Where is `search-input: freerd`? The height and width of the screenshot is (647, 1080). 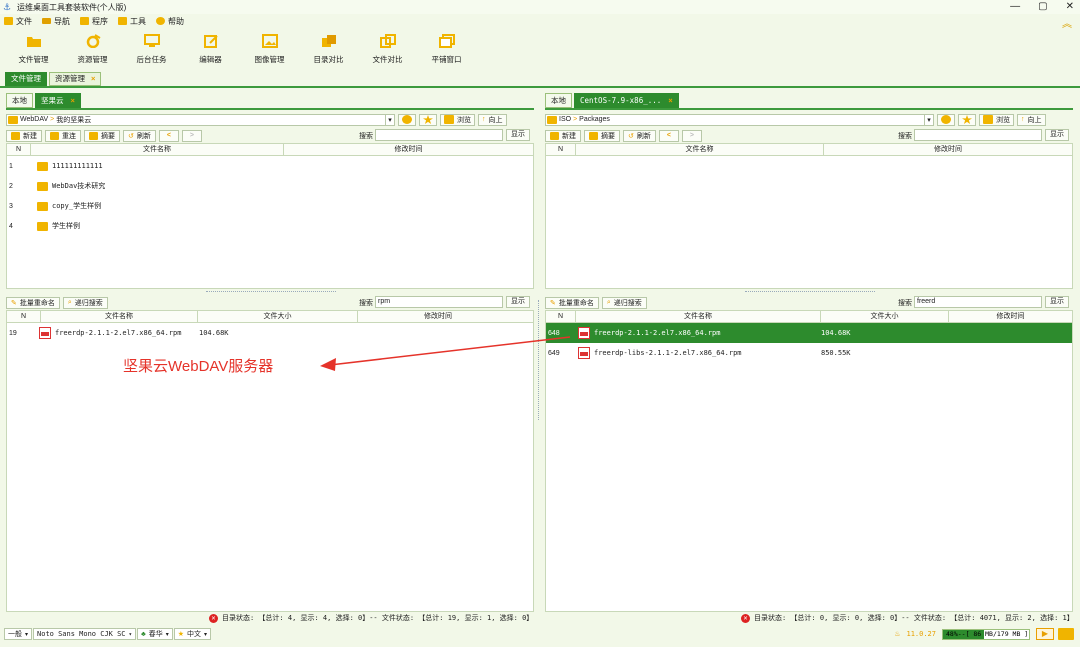 search-input: freerd is located at coordinates (978, 302).